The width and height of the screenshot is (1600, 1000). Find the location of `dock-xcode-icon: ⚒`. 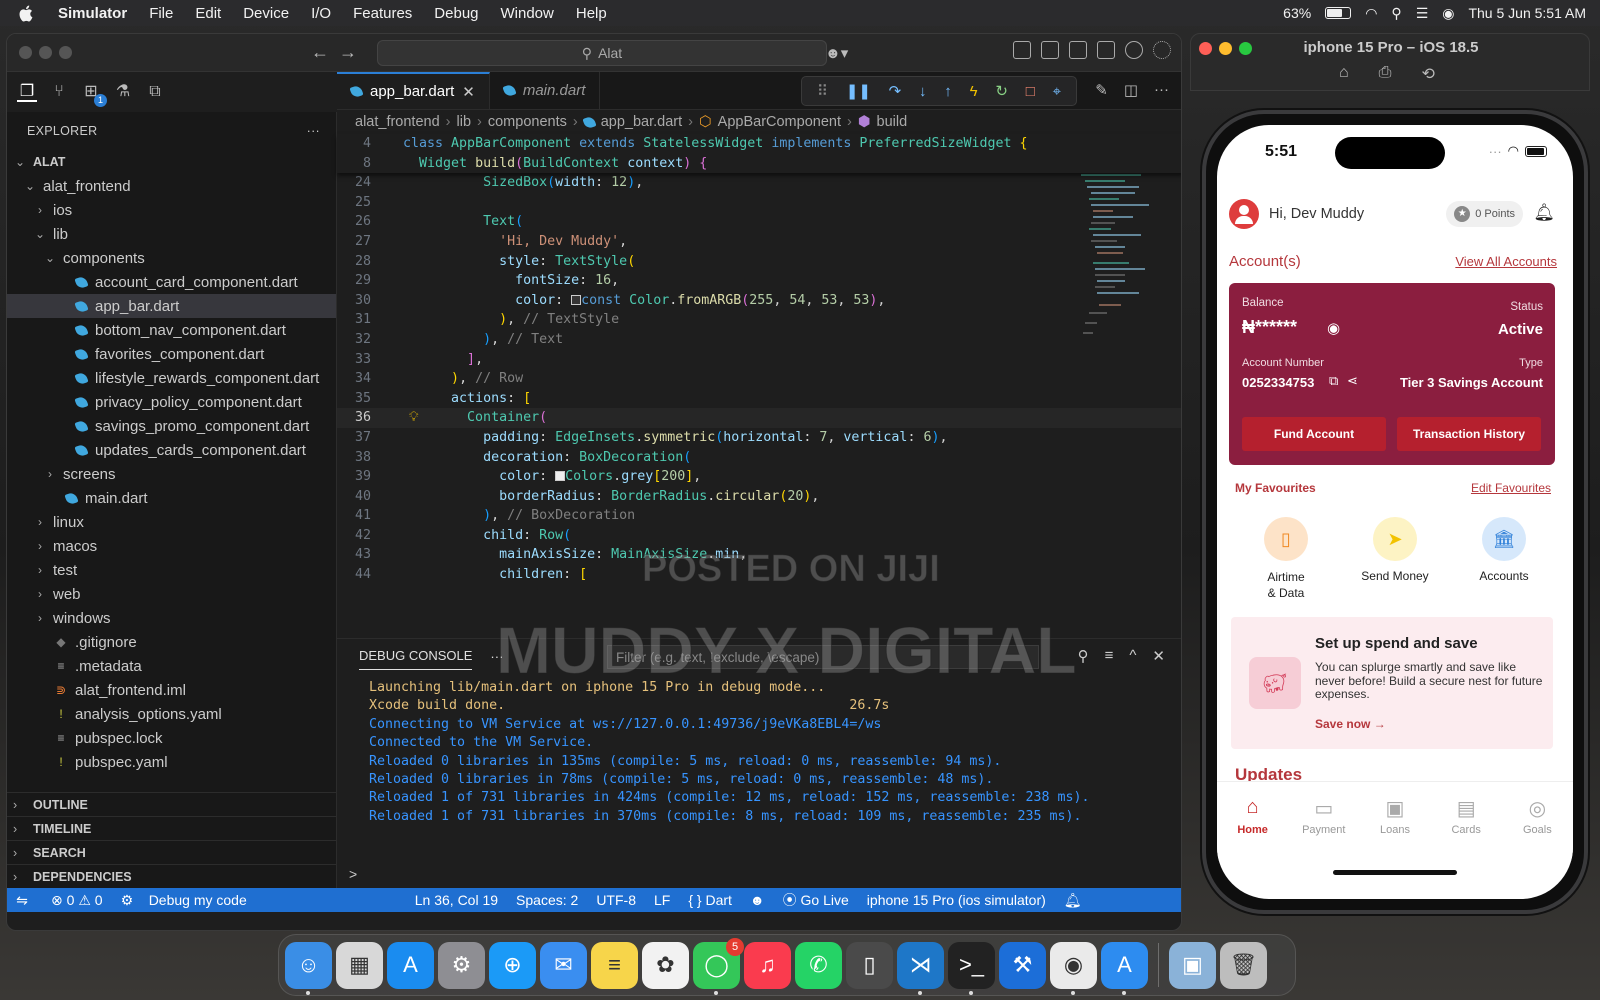

dock-xcode-icon: ⚒ is located at coordinates (1022, 965).